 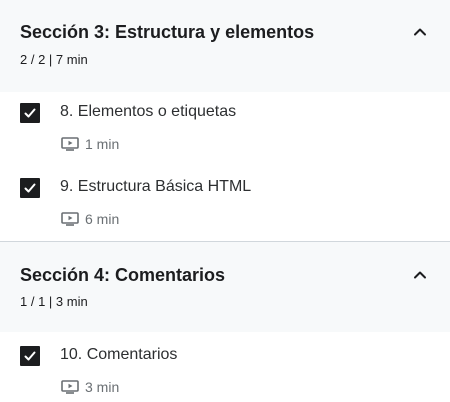 I want to click on section-meta: 2 / 2 | 7 min, so click(x=54, y=59).